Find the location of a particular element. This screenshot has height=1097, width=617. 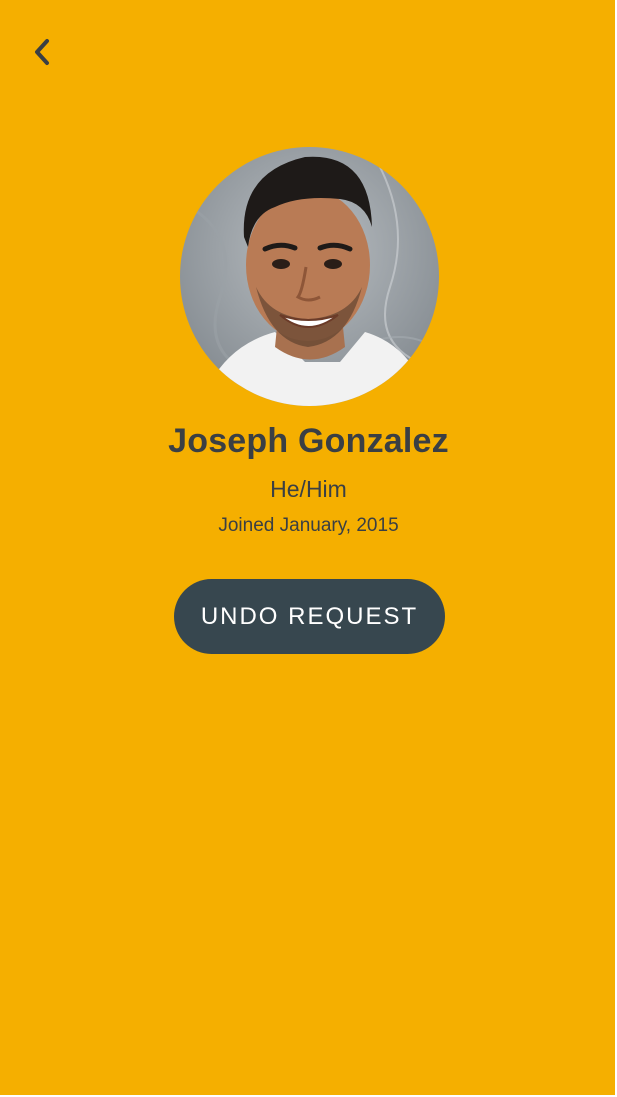

profile-name: Joseph Gonzalez is located at coordinates (308, 441).